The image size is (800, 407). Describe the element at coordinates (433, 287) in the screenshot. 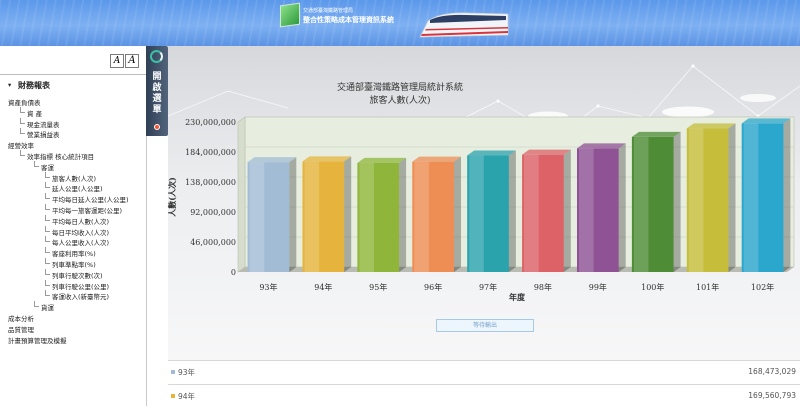

I see `x-tick-label: 96年` at that location.